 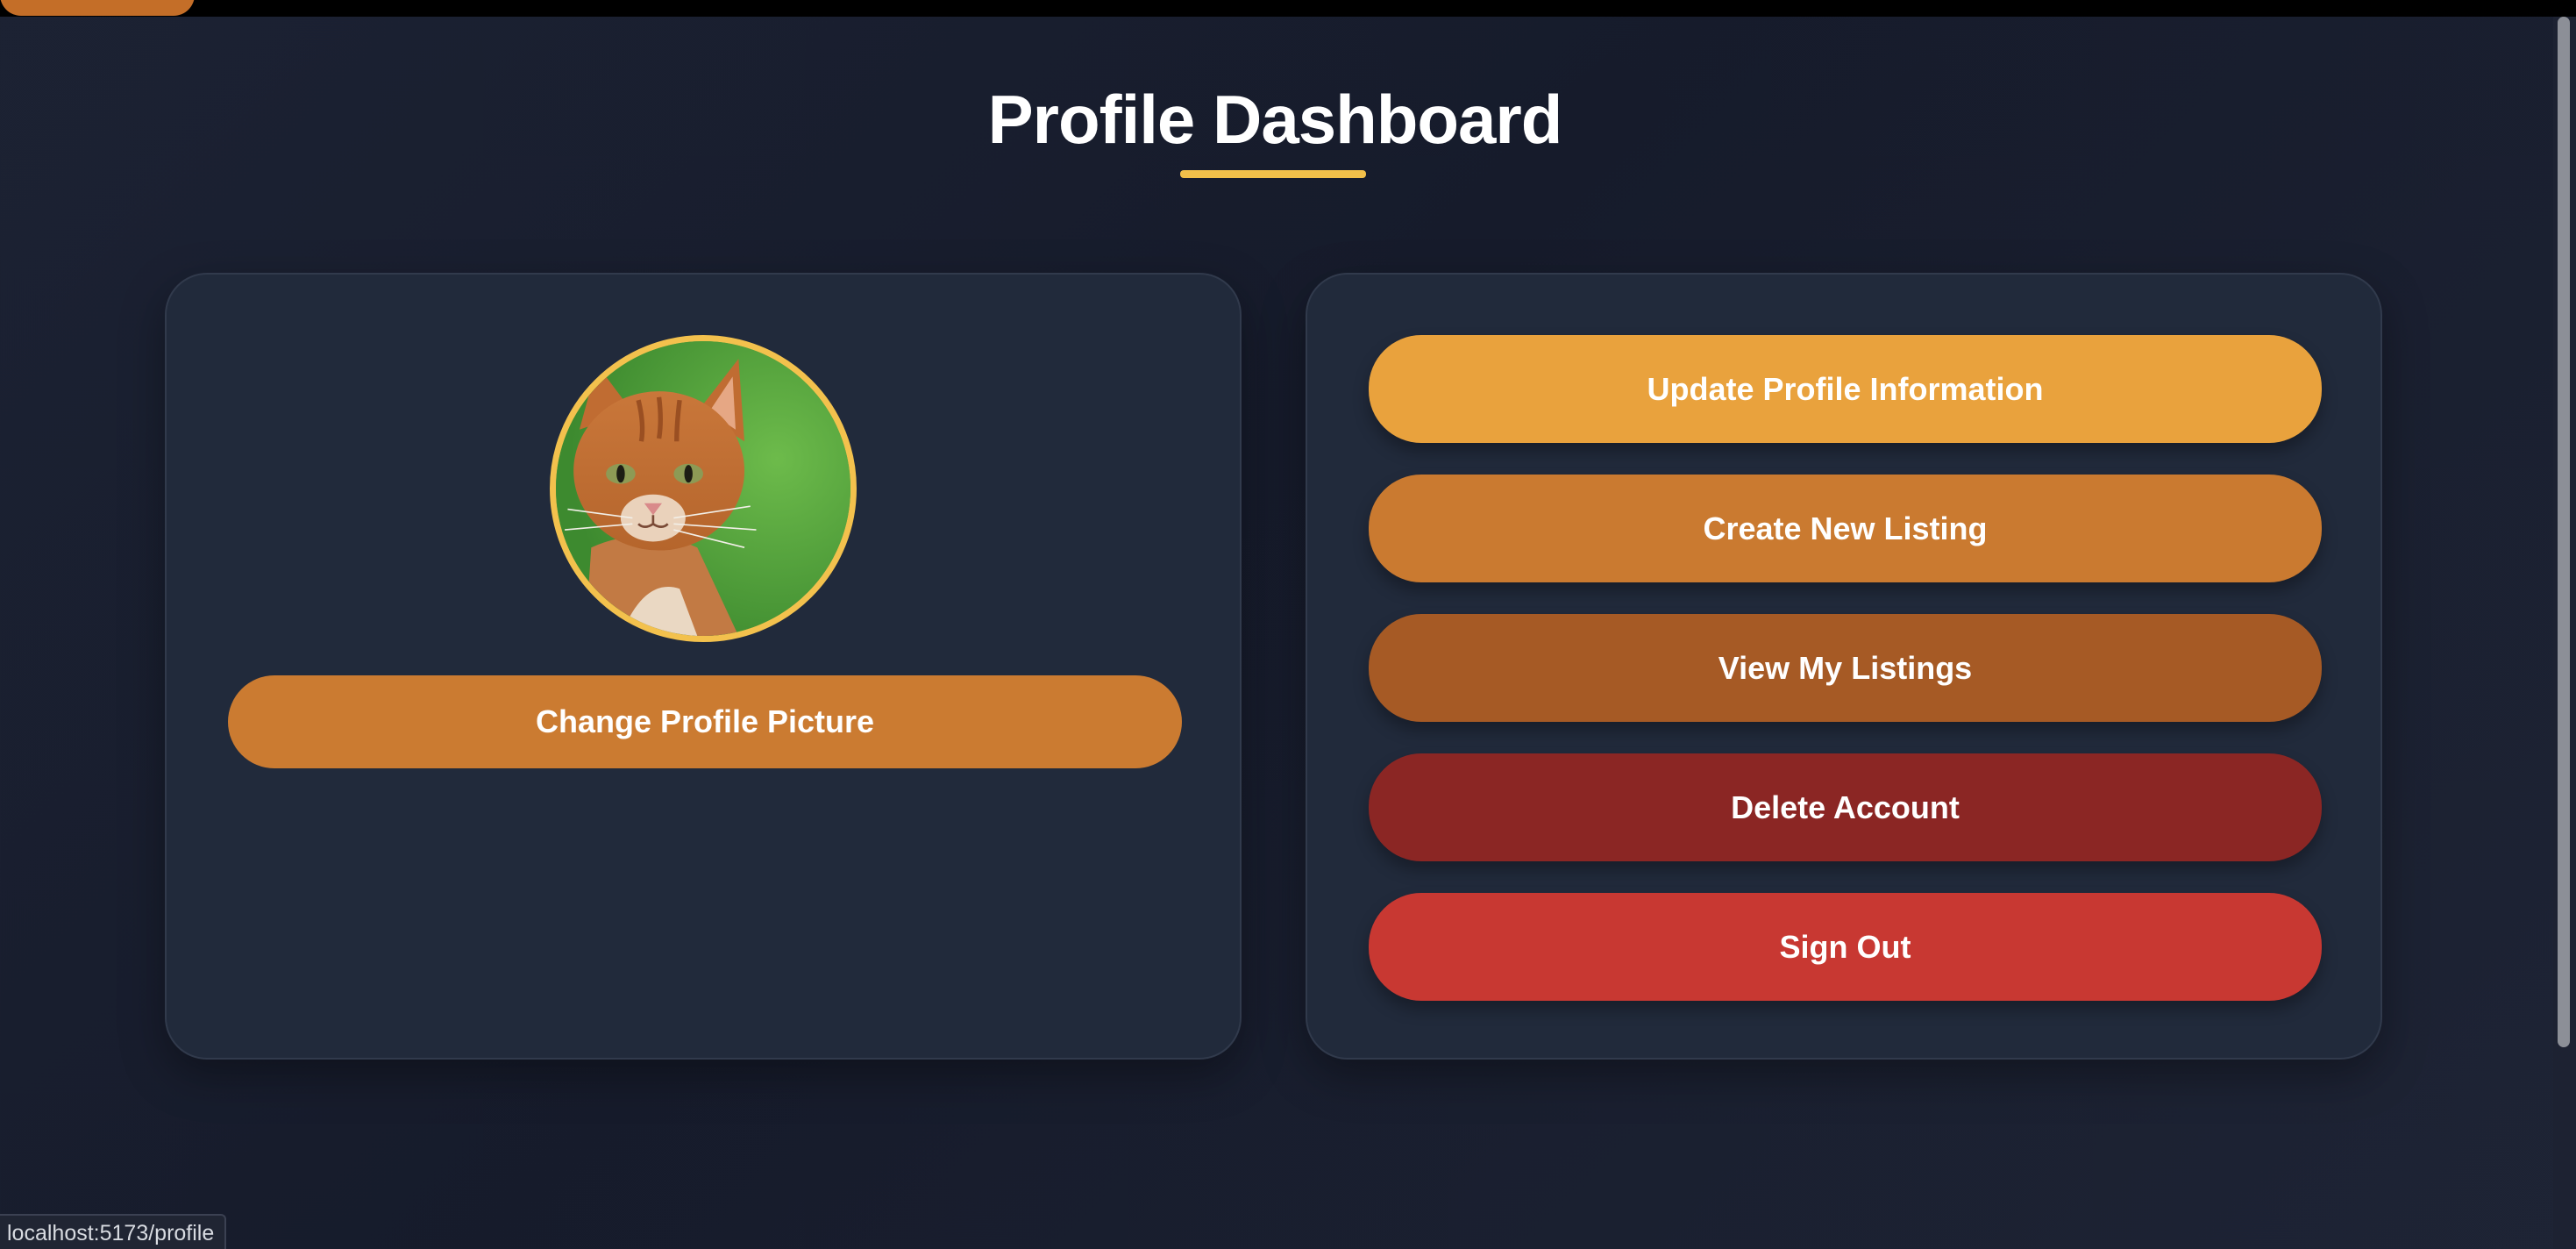 I want to click on avatar, so click(x=703, y=488).